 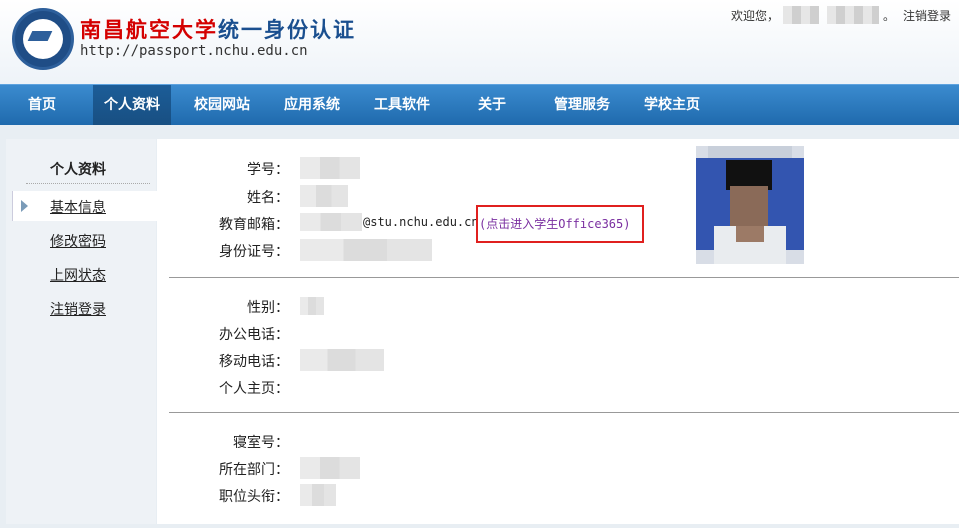 I want to click on dorm-label: 寝室号：, so click(x=261, y=443).